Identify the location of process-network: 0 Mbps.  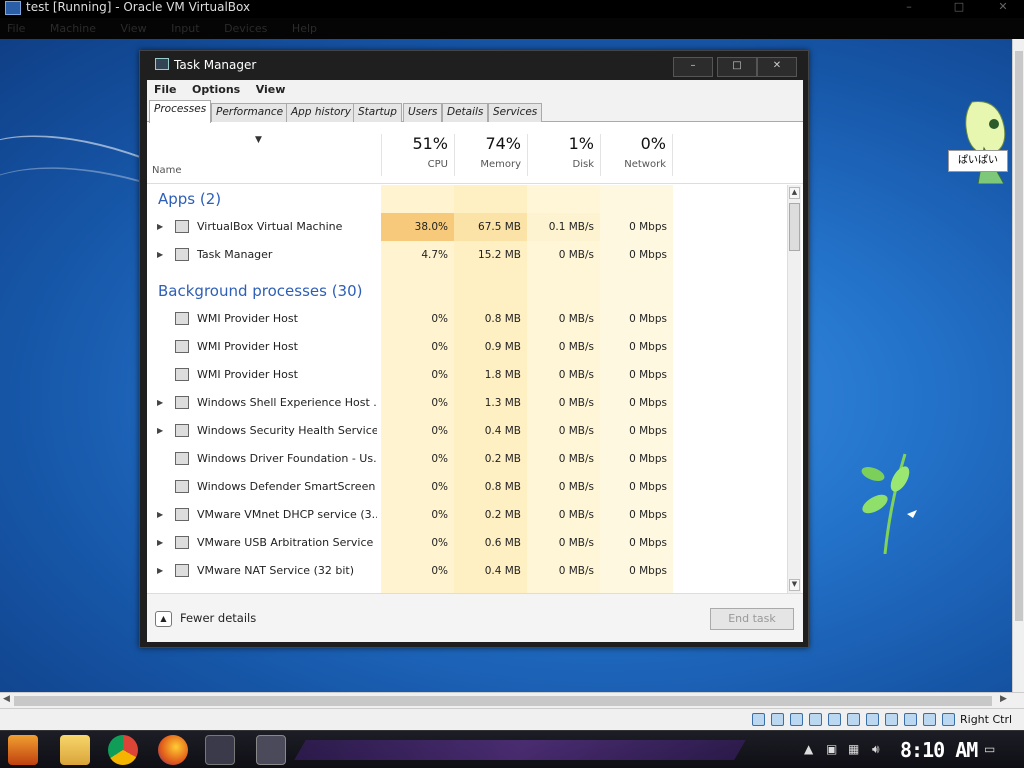
(648, 347).